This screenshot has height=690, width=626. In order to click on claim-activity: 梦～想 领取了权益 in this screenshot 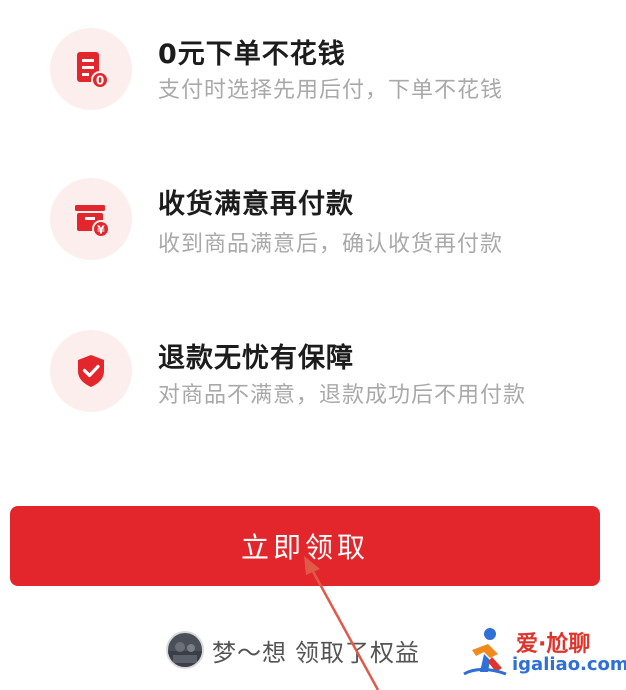, I will do `click(293, 650)`.